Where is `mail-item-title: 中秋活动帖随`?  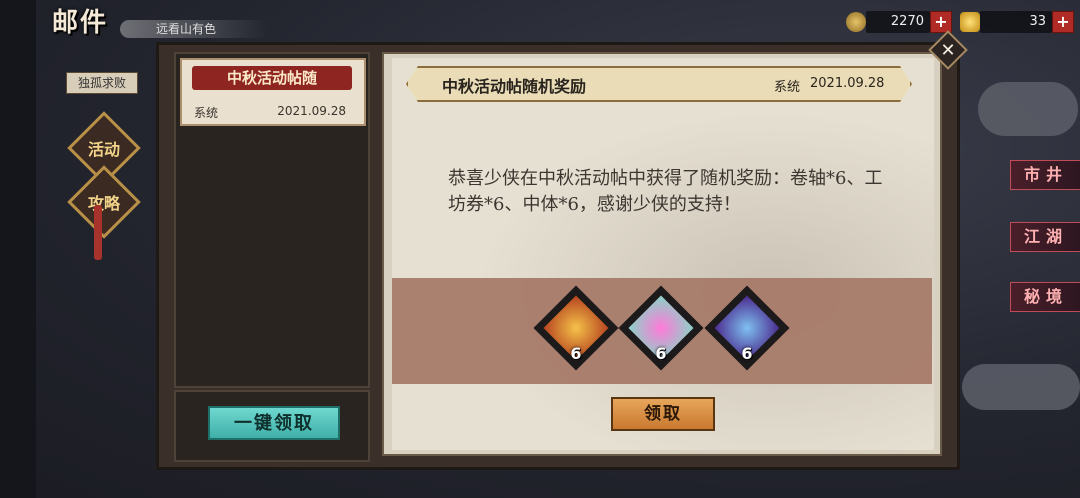 mail-item-title: 中秋活动帖随 is located at coordinates (272, 78).